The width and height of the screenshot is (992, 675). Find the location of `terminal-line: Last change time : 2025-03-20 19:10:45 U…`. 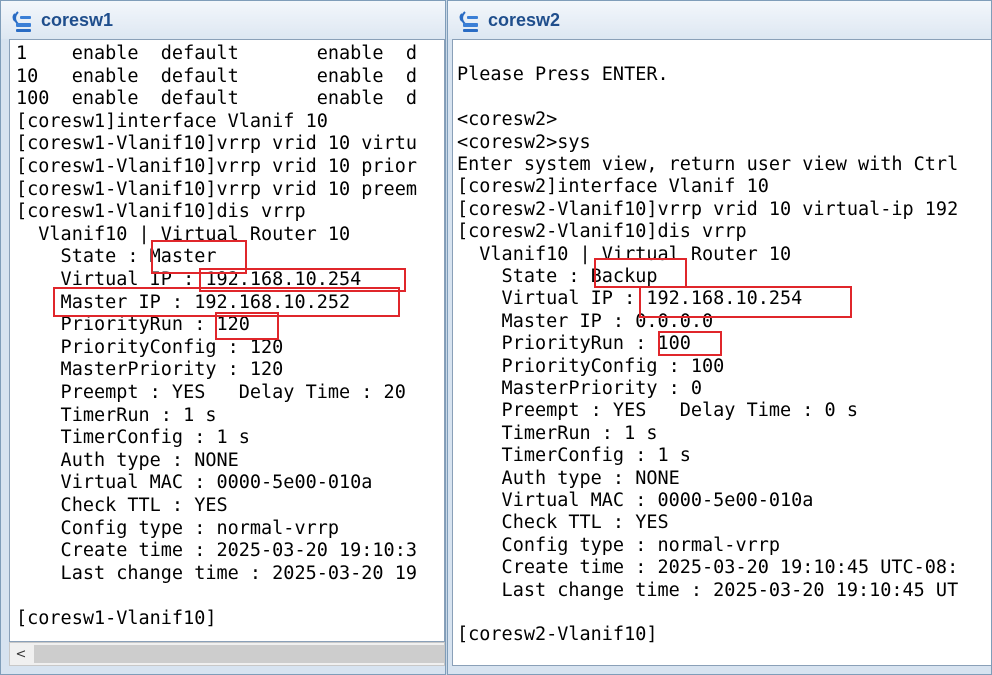

terminal-line: Last change time : 2025-03-20 19:10:45 U… is located at coordinates (708, 590).